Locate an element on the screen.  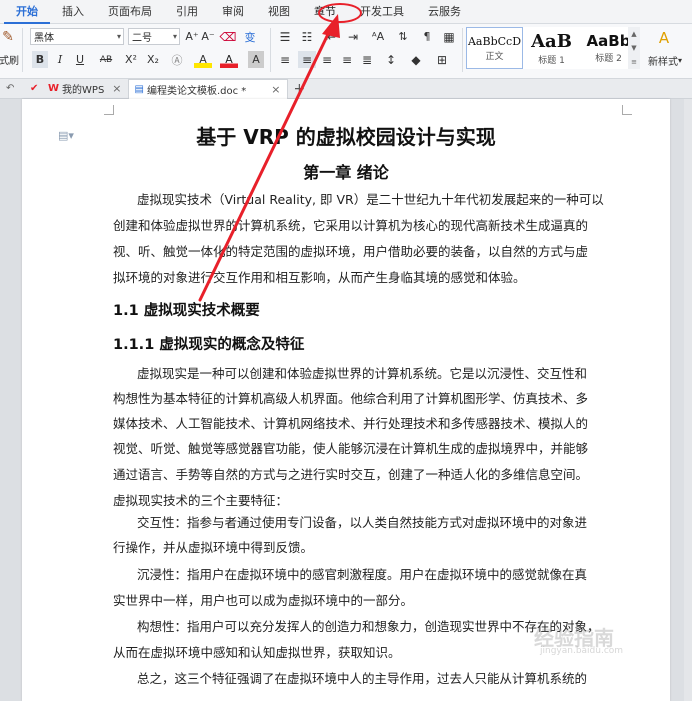
tab-view: 视图 is located at coordinates (279, 12).